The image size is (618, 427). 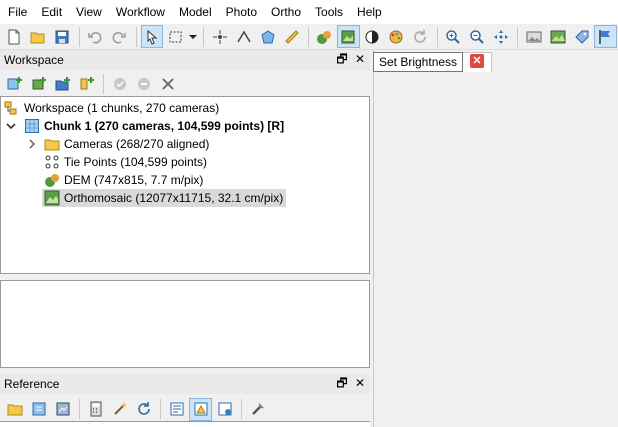 What do you see at coordinates (224, 409) in the screenshot?
I see `view-estimated-icon` at bounding box center [224, 409].